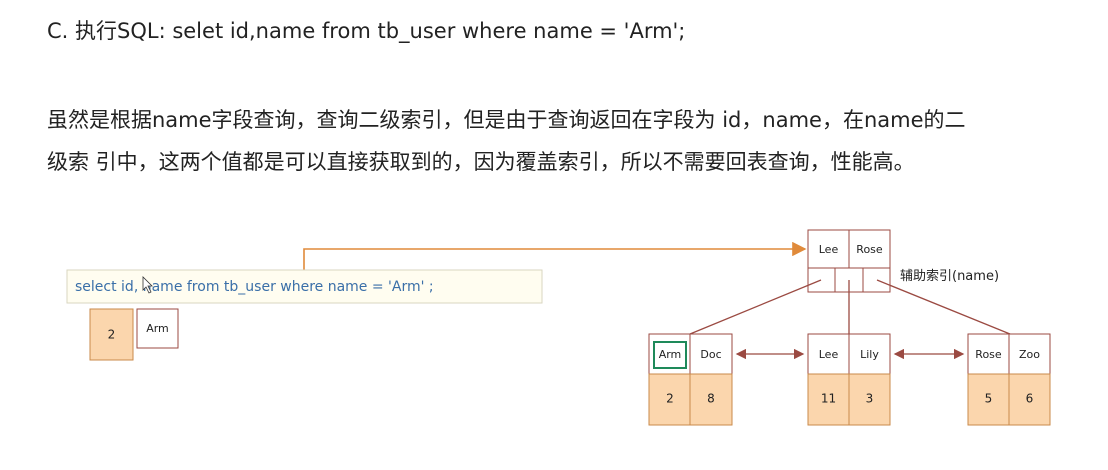 This screenshot has width=1108, height=470. Describe the element at coordinates (989, 399) in the screenshot. I see `leaf-3-id-1: 5` at that location.